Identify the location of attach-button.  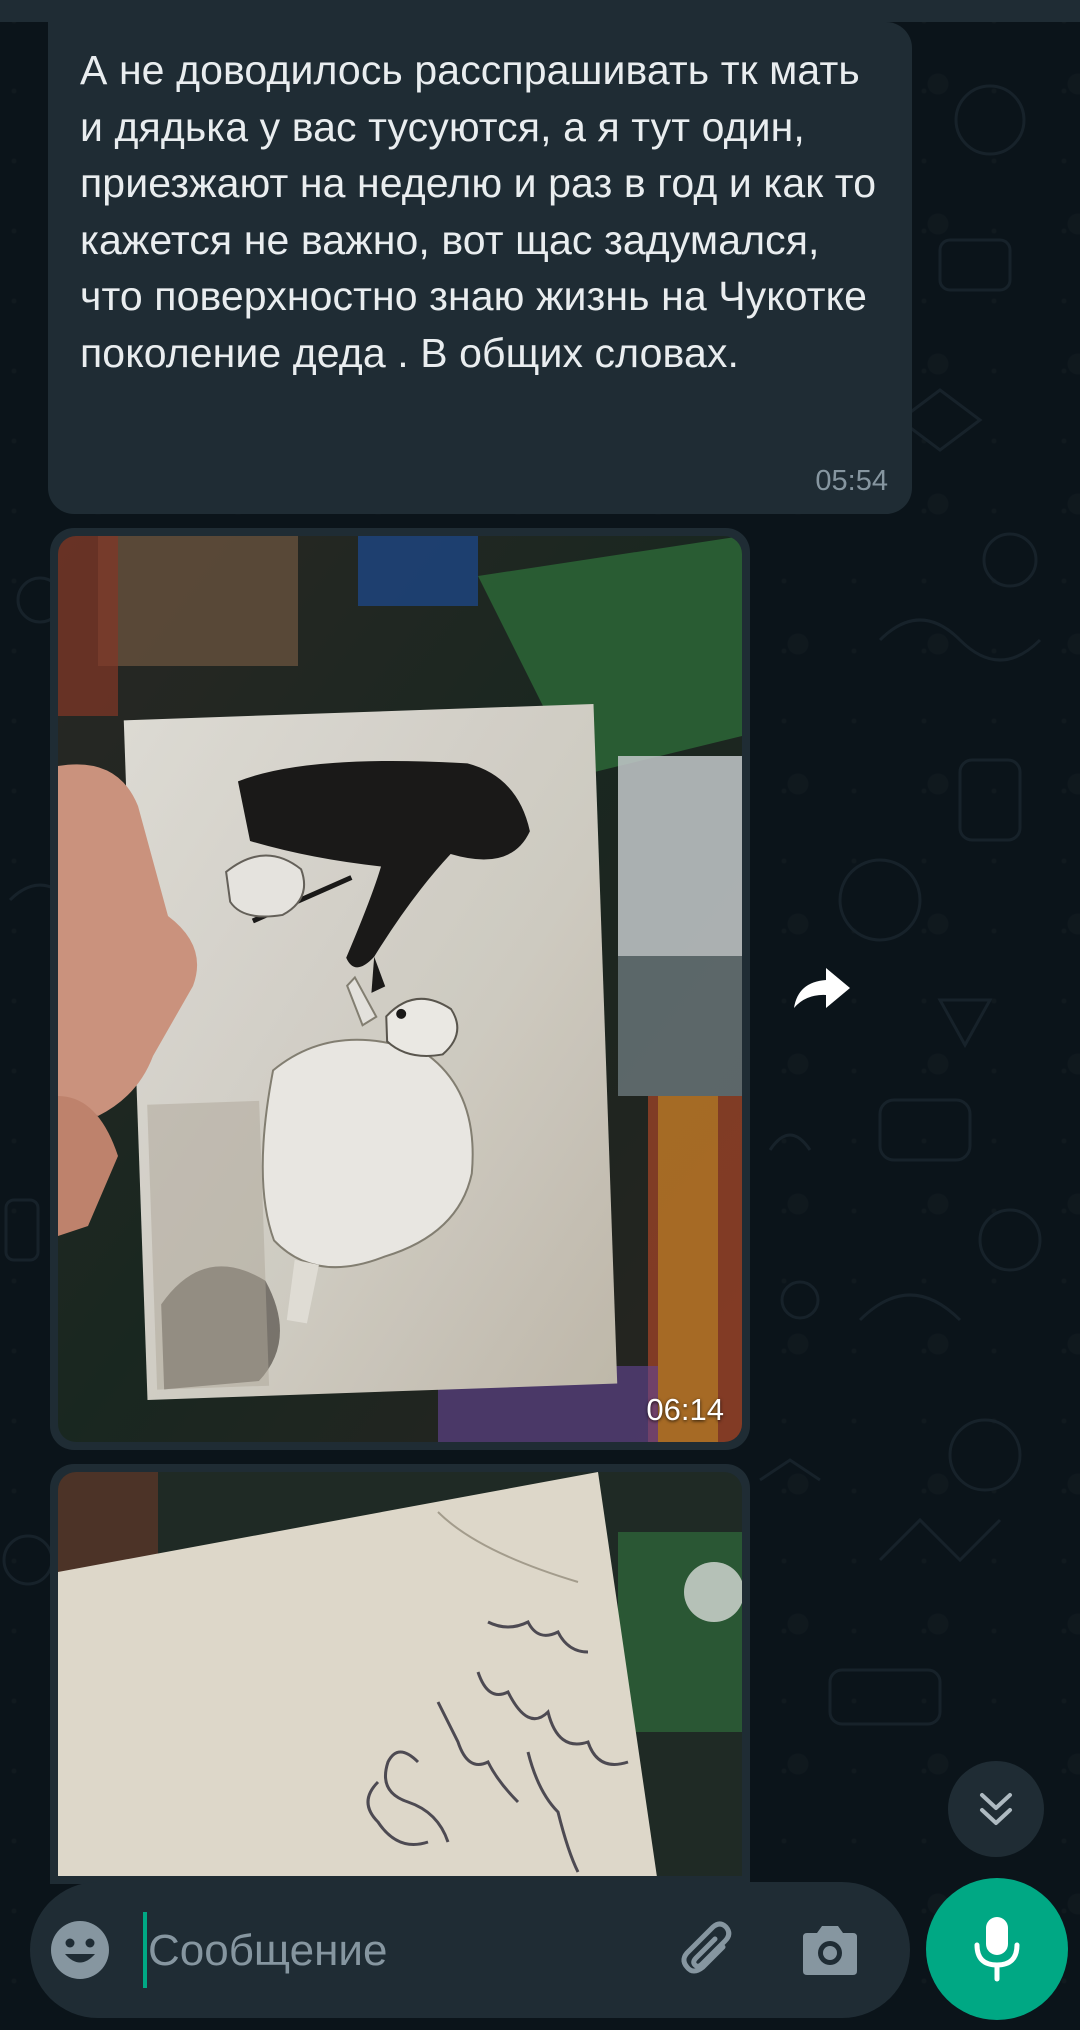
(708, 1950).